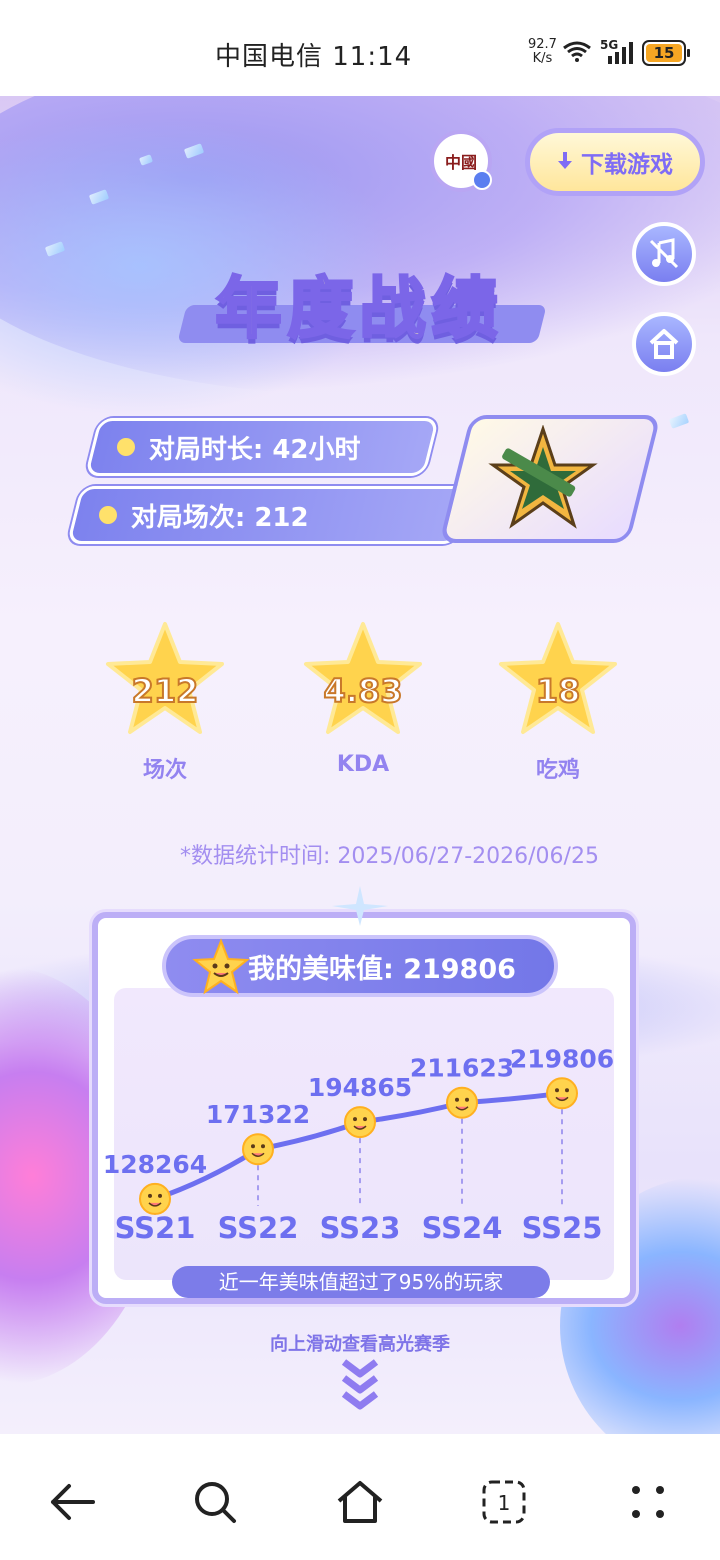  I want to click on wifi-icon, so click(577, 51).